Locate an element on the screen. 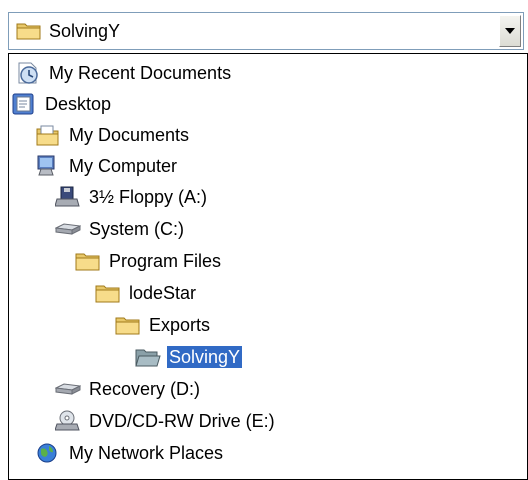 The height and width of the screenshot is (480, 528). recent-documents-icon is located at coordinates (28, 73).